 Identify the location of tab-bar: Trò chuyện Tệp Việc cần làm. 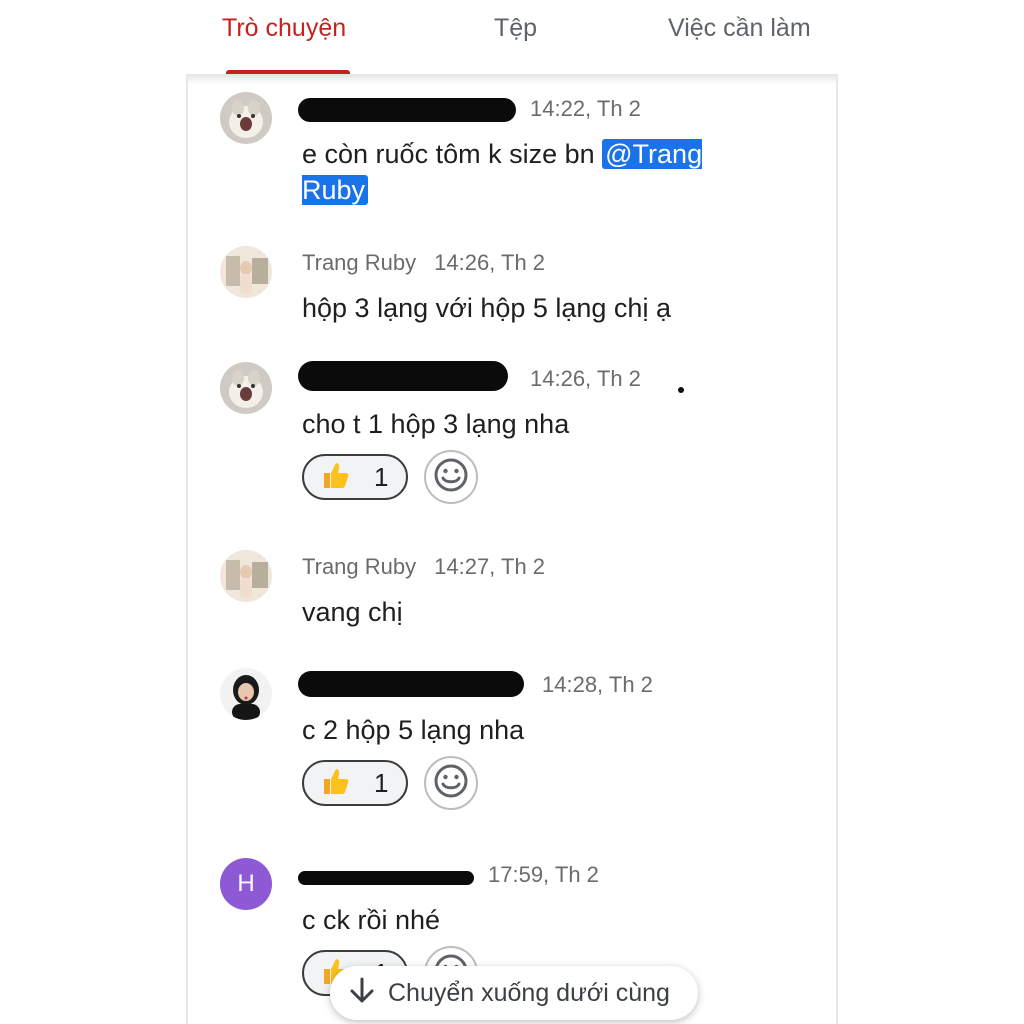
(512, 39).